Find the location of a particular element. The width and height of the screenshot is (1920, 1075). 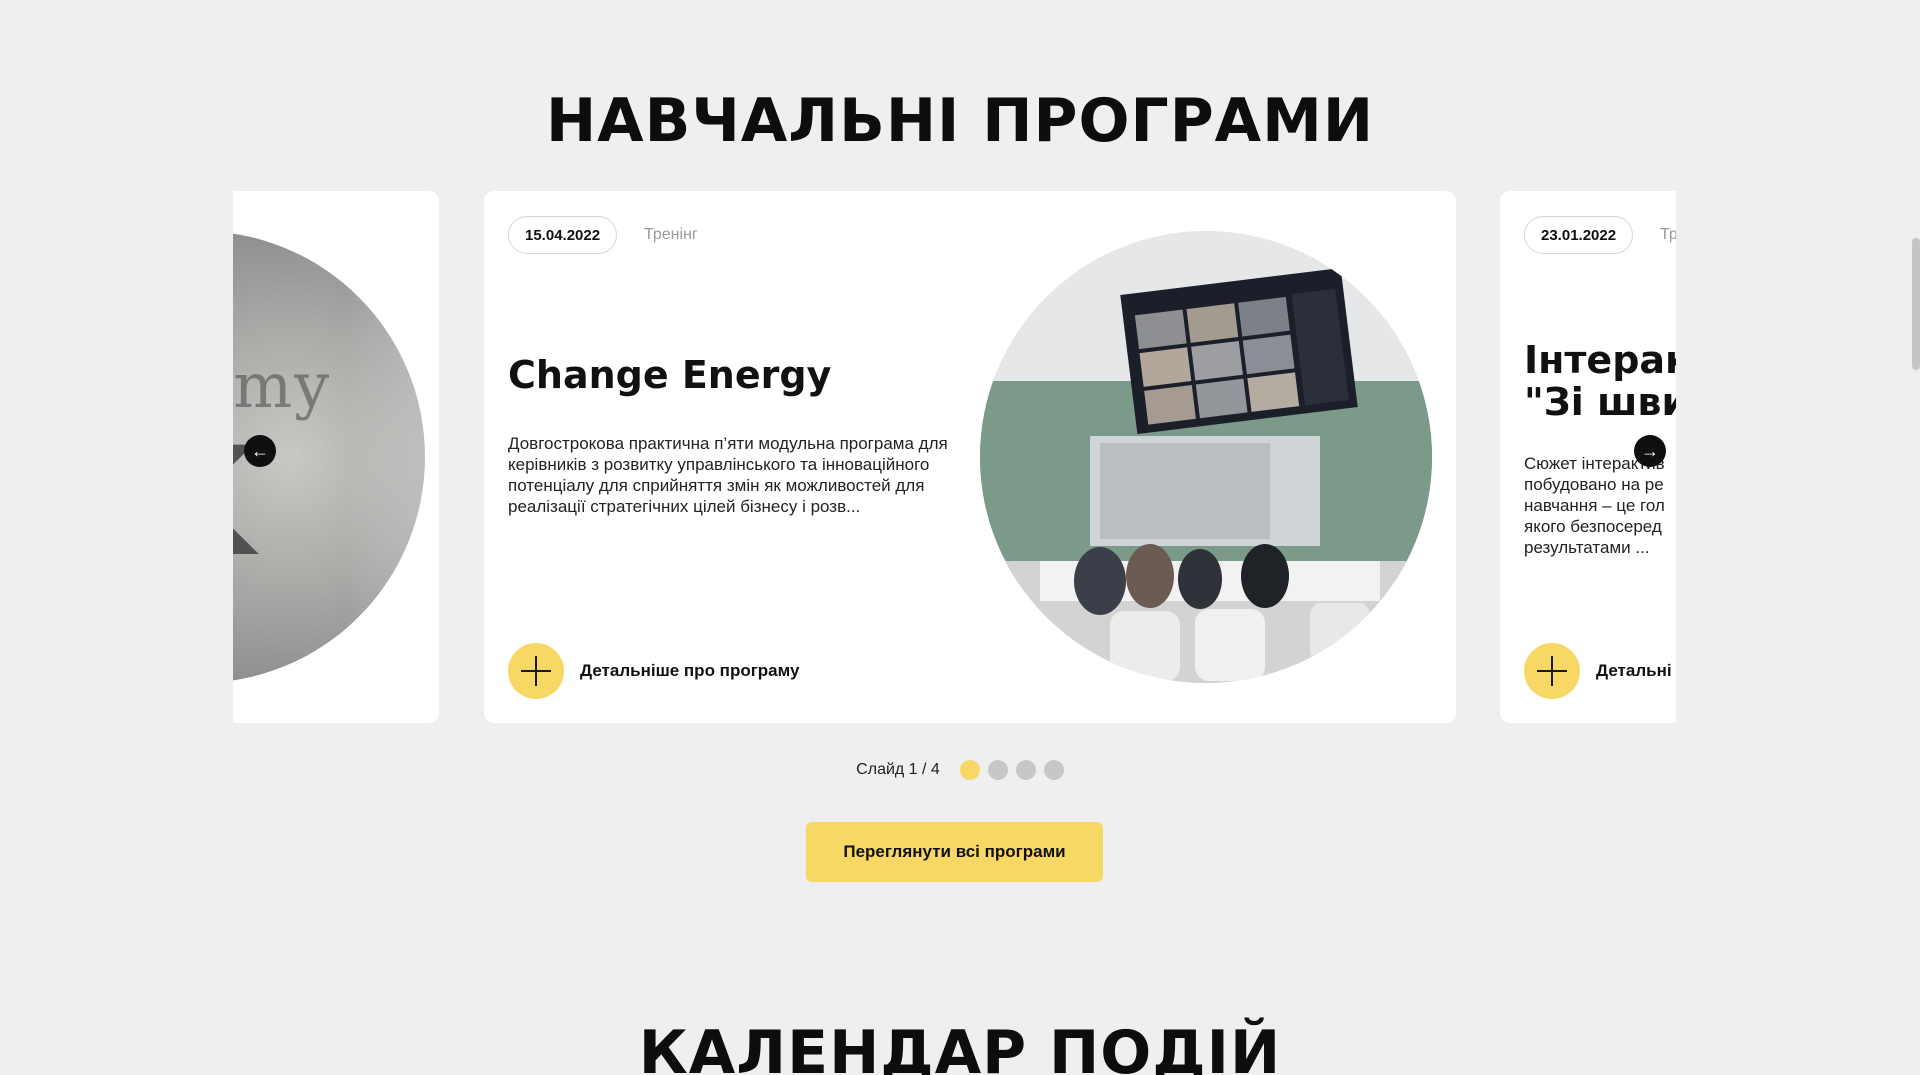

more-label: Детальні is located at coordinates (1634, 671).